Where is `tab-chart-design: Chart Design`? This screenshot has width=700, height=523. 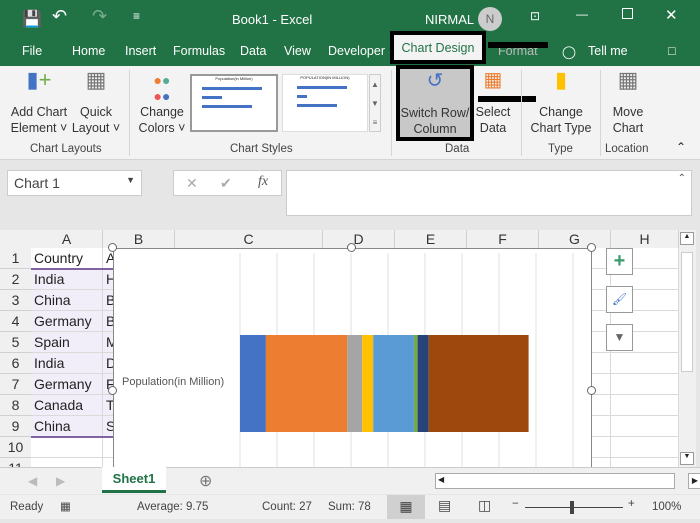
tab-chart-design: Chart Design is located at coordinates (438, 47).